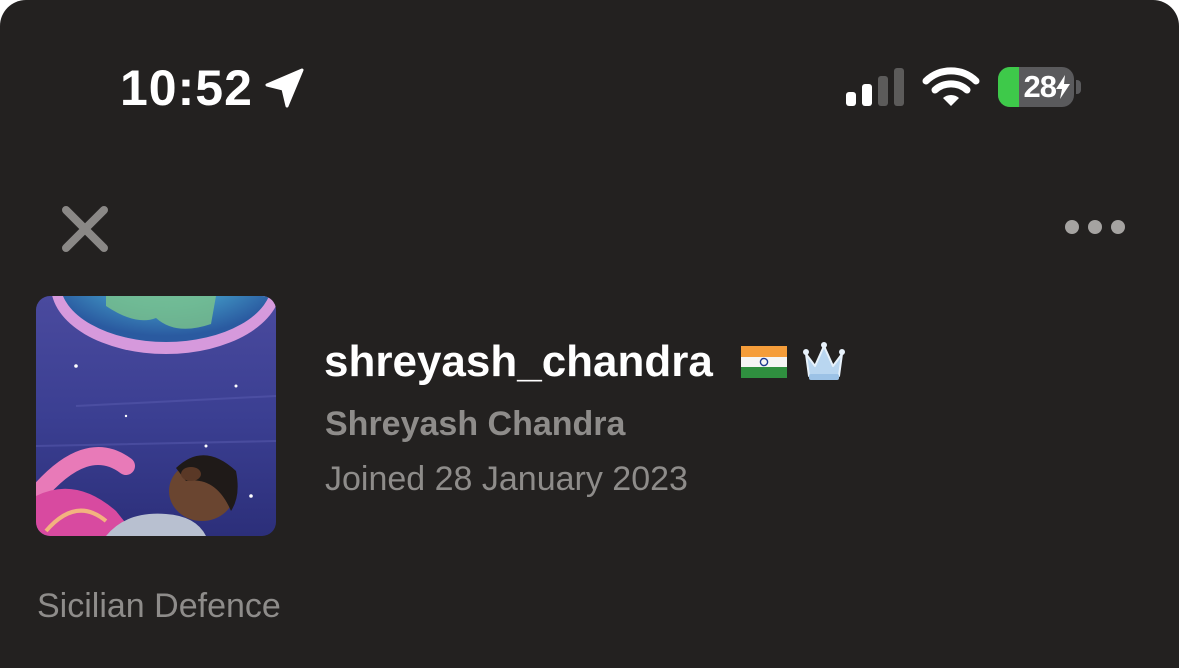  I want to click on full-name: Shreyash Chandra, so click(475, 424).